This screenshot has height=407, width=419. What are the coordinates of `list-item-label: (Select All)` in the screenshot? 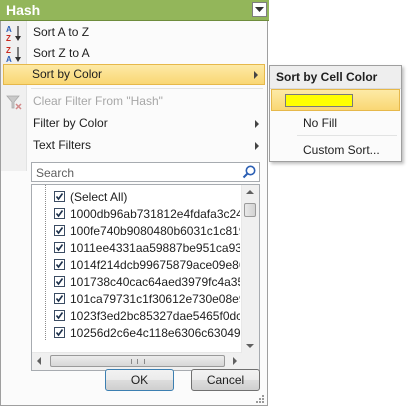 It's located at (99, 197).